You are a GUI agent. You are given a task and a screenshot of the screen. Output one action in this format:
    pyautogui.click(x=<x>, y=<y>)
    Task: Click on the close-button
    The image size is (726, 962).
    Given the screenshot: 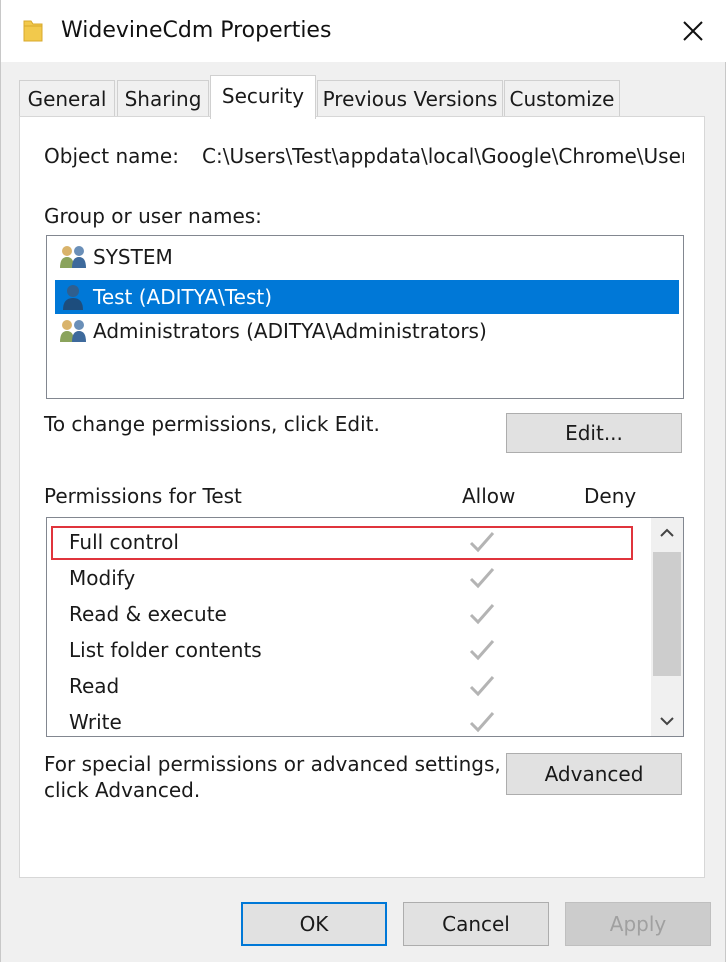 What is the action you would take?
    pyautogui.click(x=693, y=31)
    